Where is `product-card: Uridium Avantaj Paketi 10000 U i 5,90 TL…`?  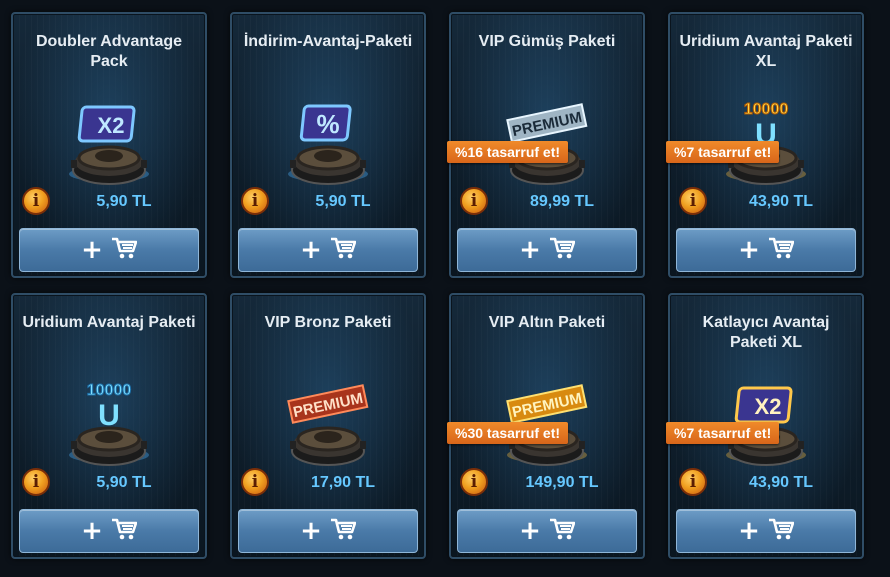
product-card: Uridium Avantaj Paketi 10000 U i 5,90 TL… is located at coordinates (109, 426).